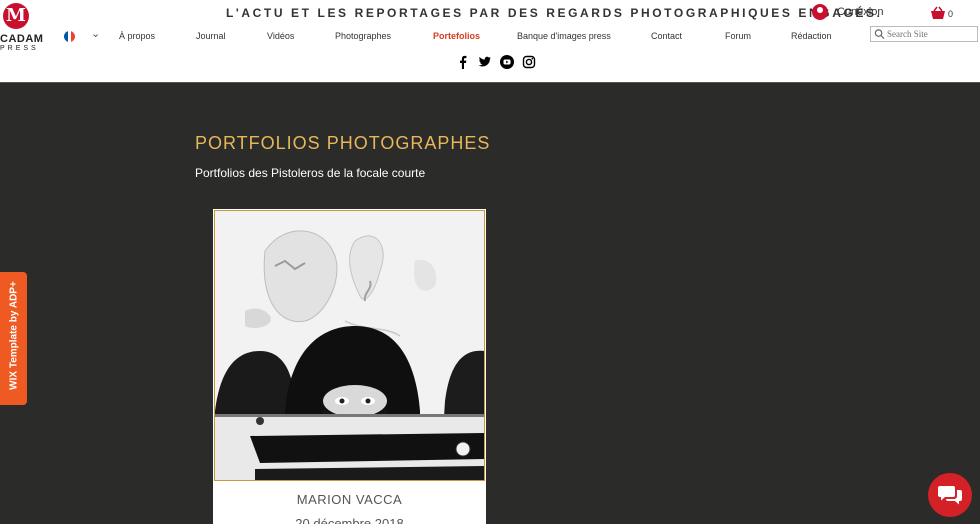 The image size is (980, 524). Describe the element at coordinates (860, 12) in the screenshot. I see `login-label: Conexion` at that location.